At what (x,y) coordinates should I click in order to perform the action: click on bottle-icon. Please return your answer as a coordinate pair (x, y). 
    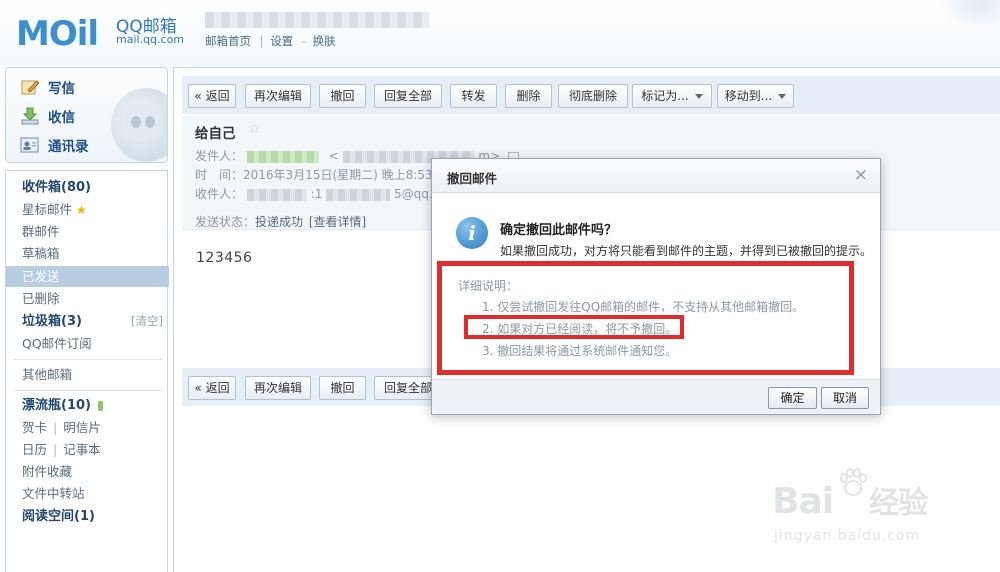
    Looking at the image, I should click on (100, 405).